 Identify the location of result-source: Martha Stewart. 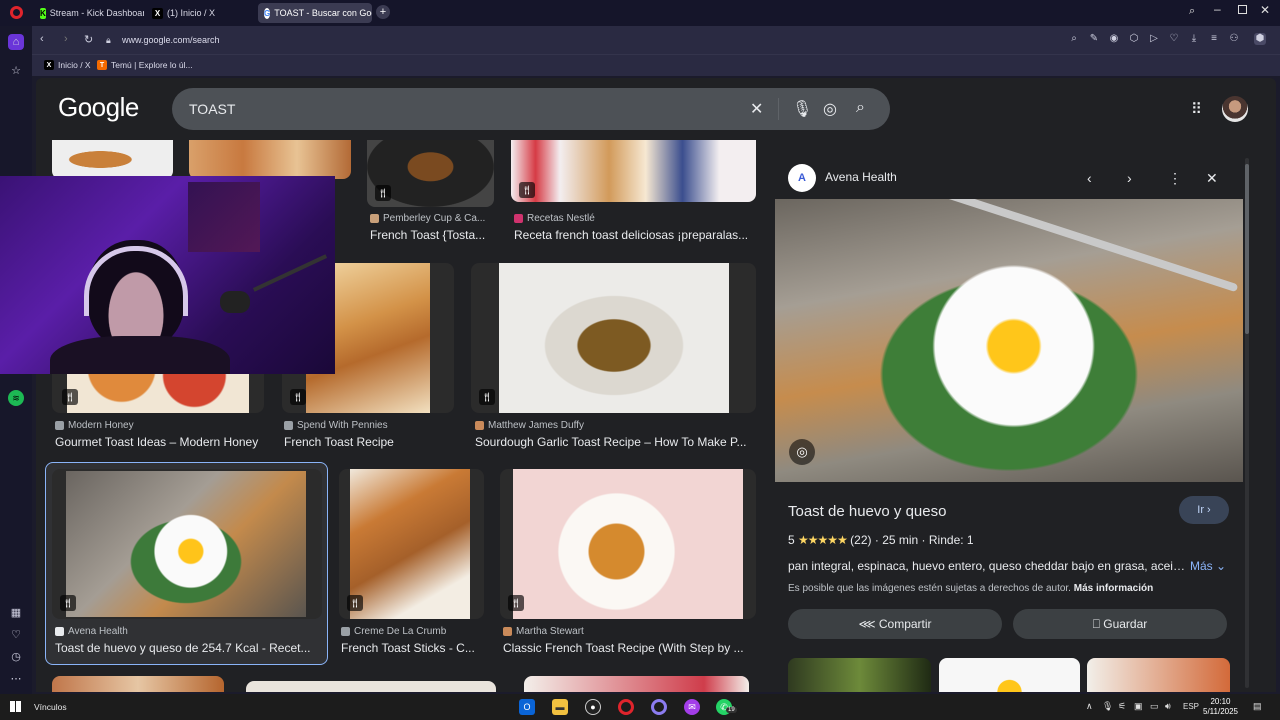
(543, 631).